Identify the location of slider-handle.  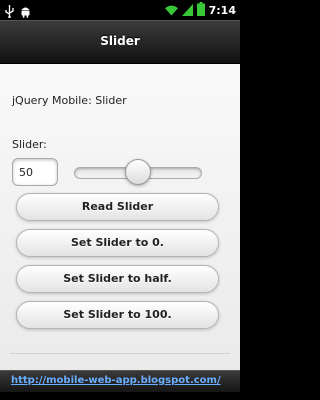
(138, 172).